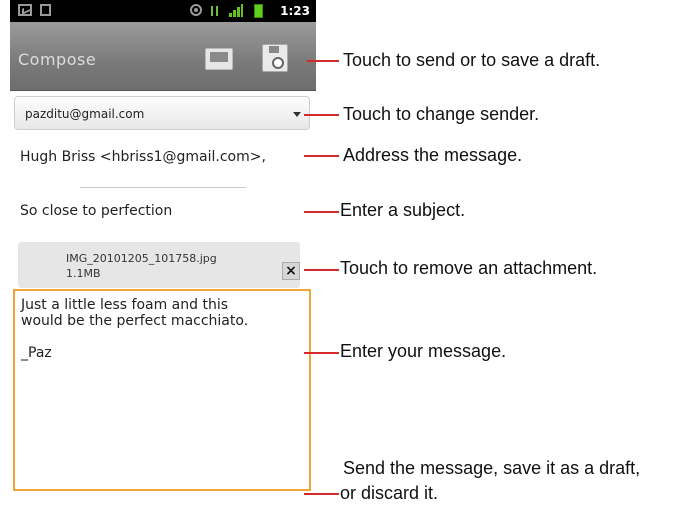 Image resolution: width=689 pixels, height=518 pixels. Describe the element at coordinates (321, 353) in the screenshot. I see `callout-line-message` at that location.